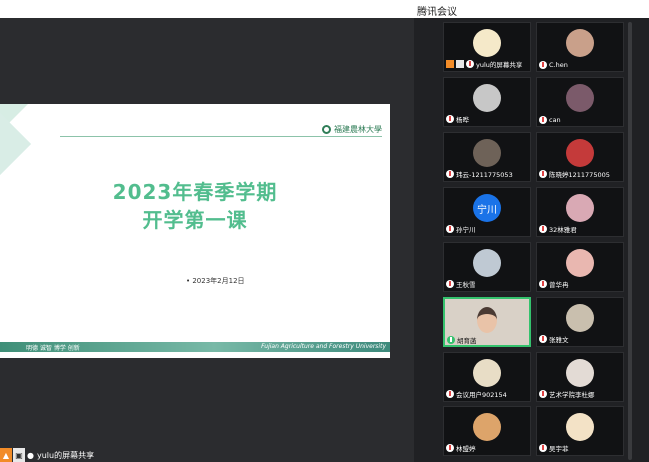  I want to click on participant-tile: can, so click(580, 102).